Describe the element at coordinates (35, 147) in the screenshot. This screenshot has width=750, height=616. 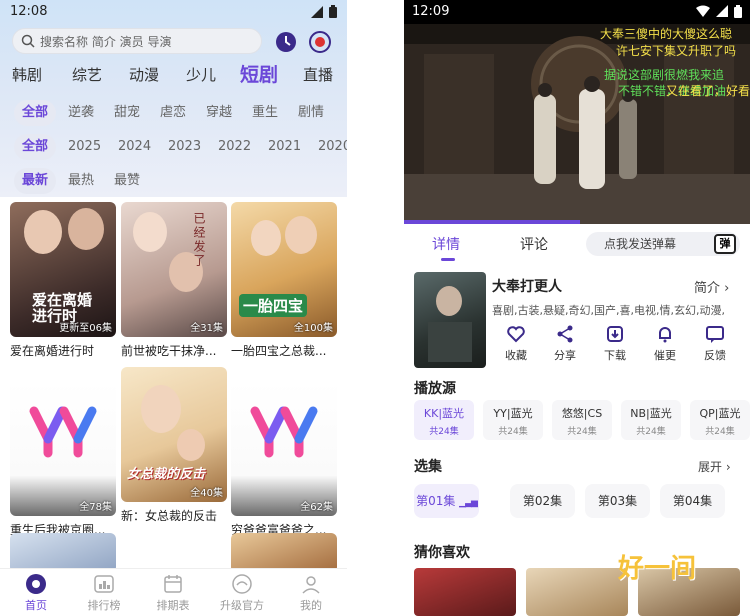
I see `filter-year: 全部` at that location.